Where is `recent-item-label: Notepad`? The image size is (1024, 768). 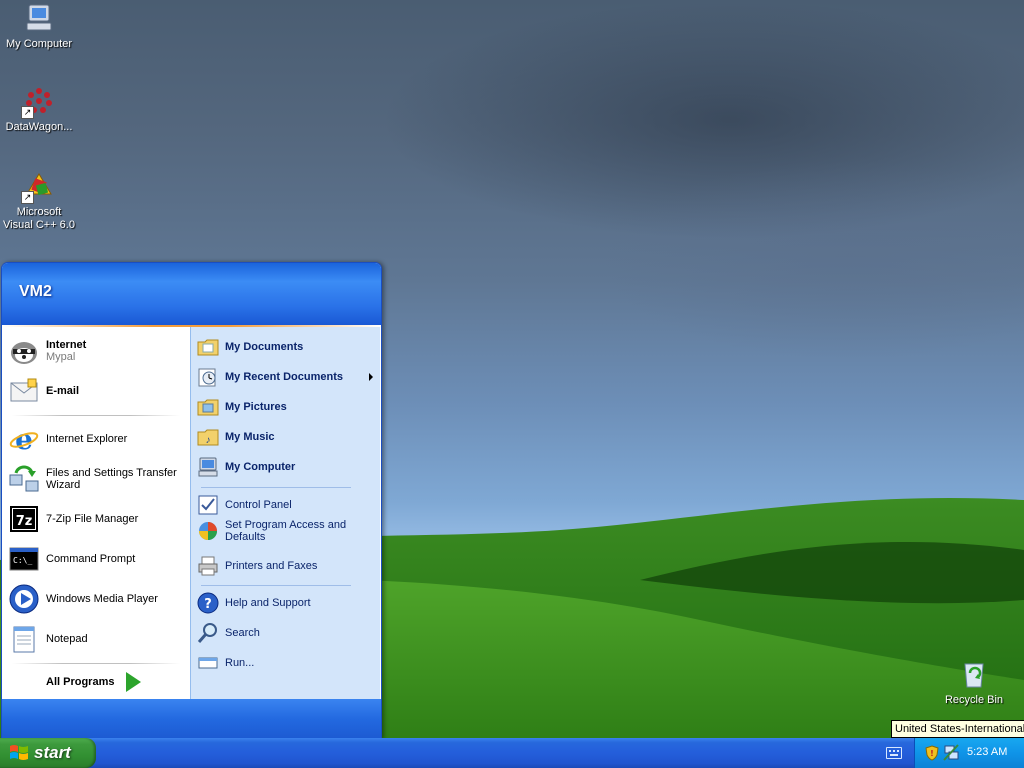 recent-item-label: Notepad is located at coordinates (67, 639).